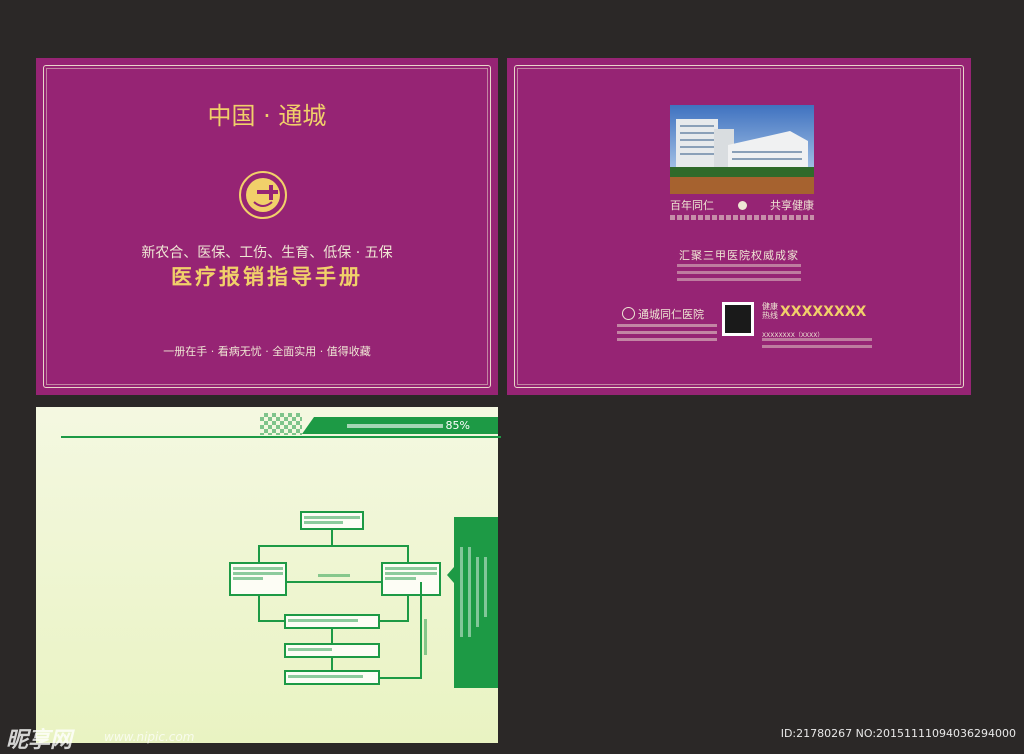 The width and height of the screenshot is (1024, 754). I want to click on front-title: 中国 · 通城, so click(267, 116).